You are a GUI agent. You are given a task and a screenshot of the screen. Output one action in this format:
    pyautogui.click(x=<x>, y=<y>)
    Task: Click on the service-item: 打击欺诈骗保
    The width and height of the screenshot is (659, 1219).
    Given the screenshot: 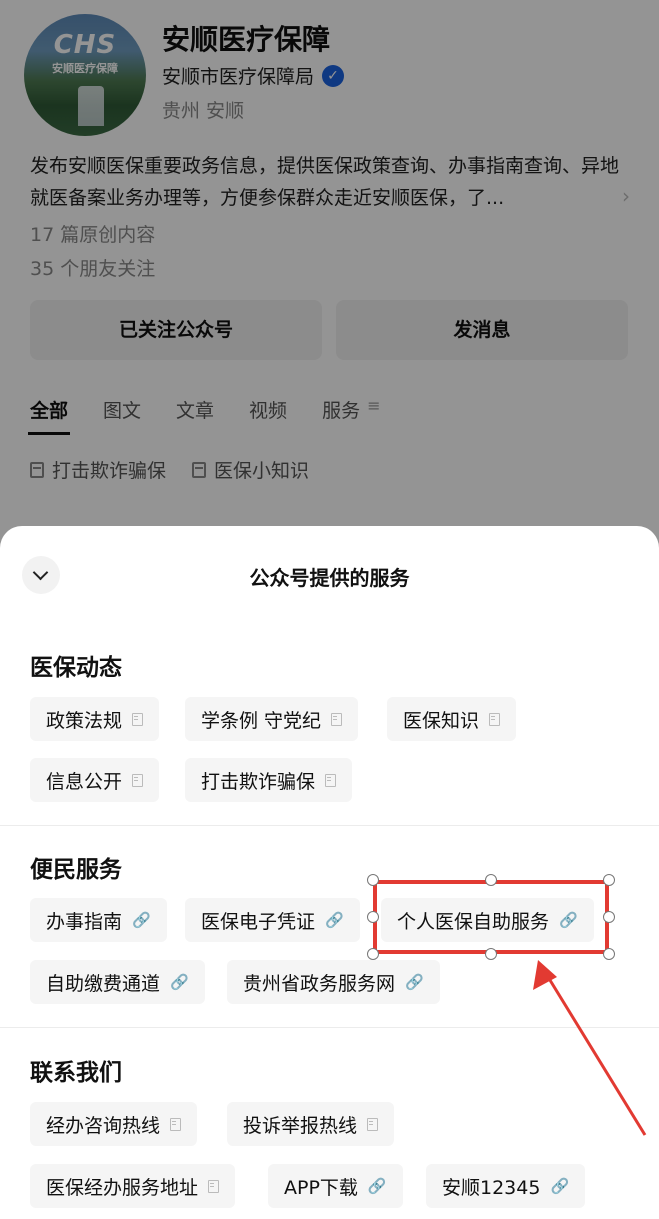 What is the action you would take?
    pyautogui.click(x=269, y=780)
    